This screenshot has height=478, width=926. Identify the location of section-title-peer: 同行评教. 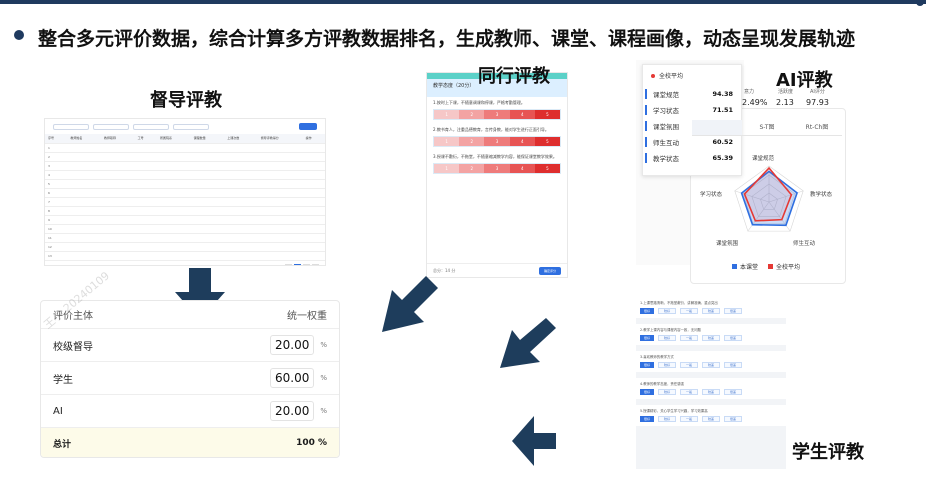
(514, 76).